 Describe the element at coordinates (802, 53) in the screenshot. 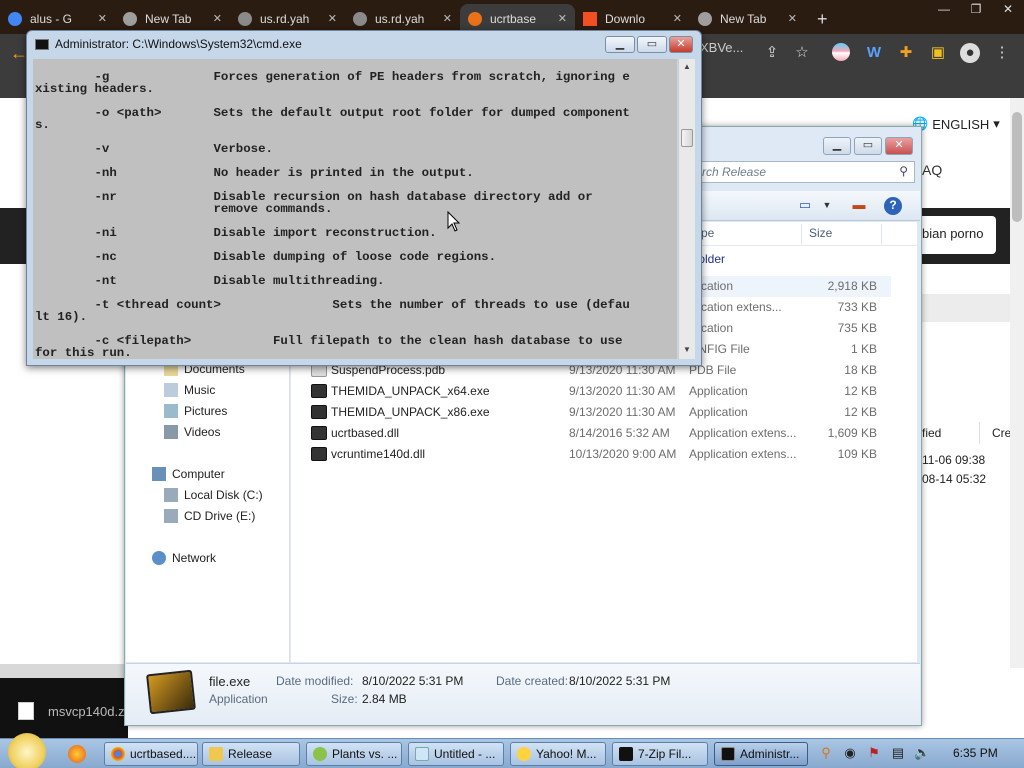

I see `star-icon: ☆` at that location.